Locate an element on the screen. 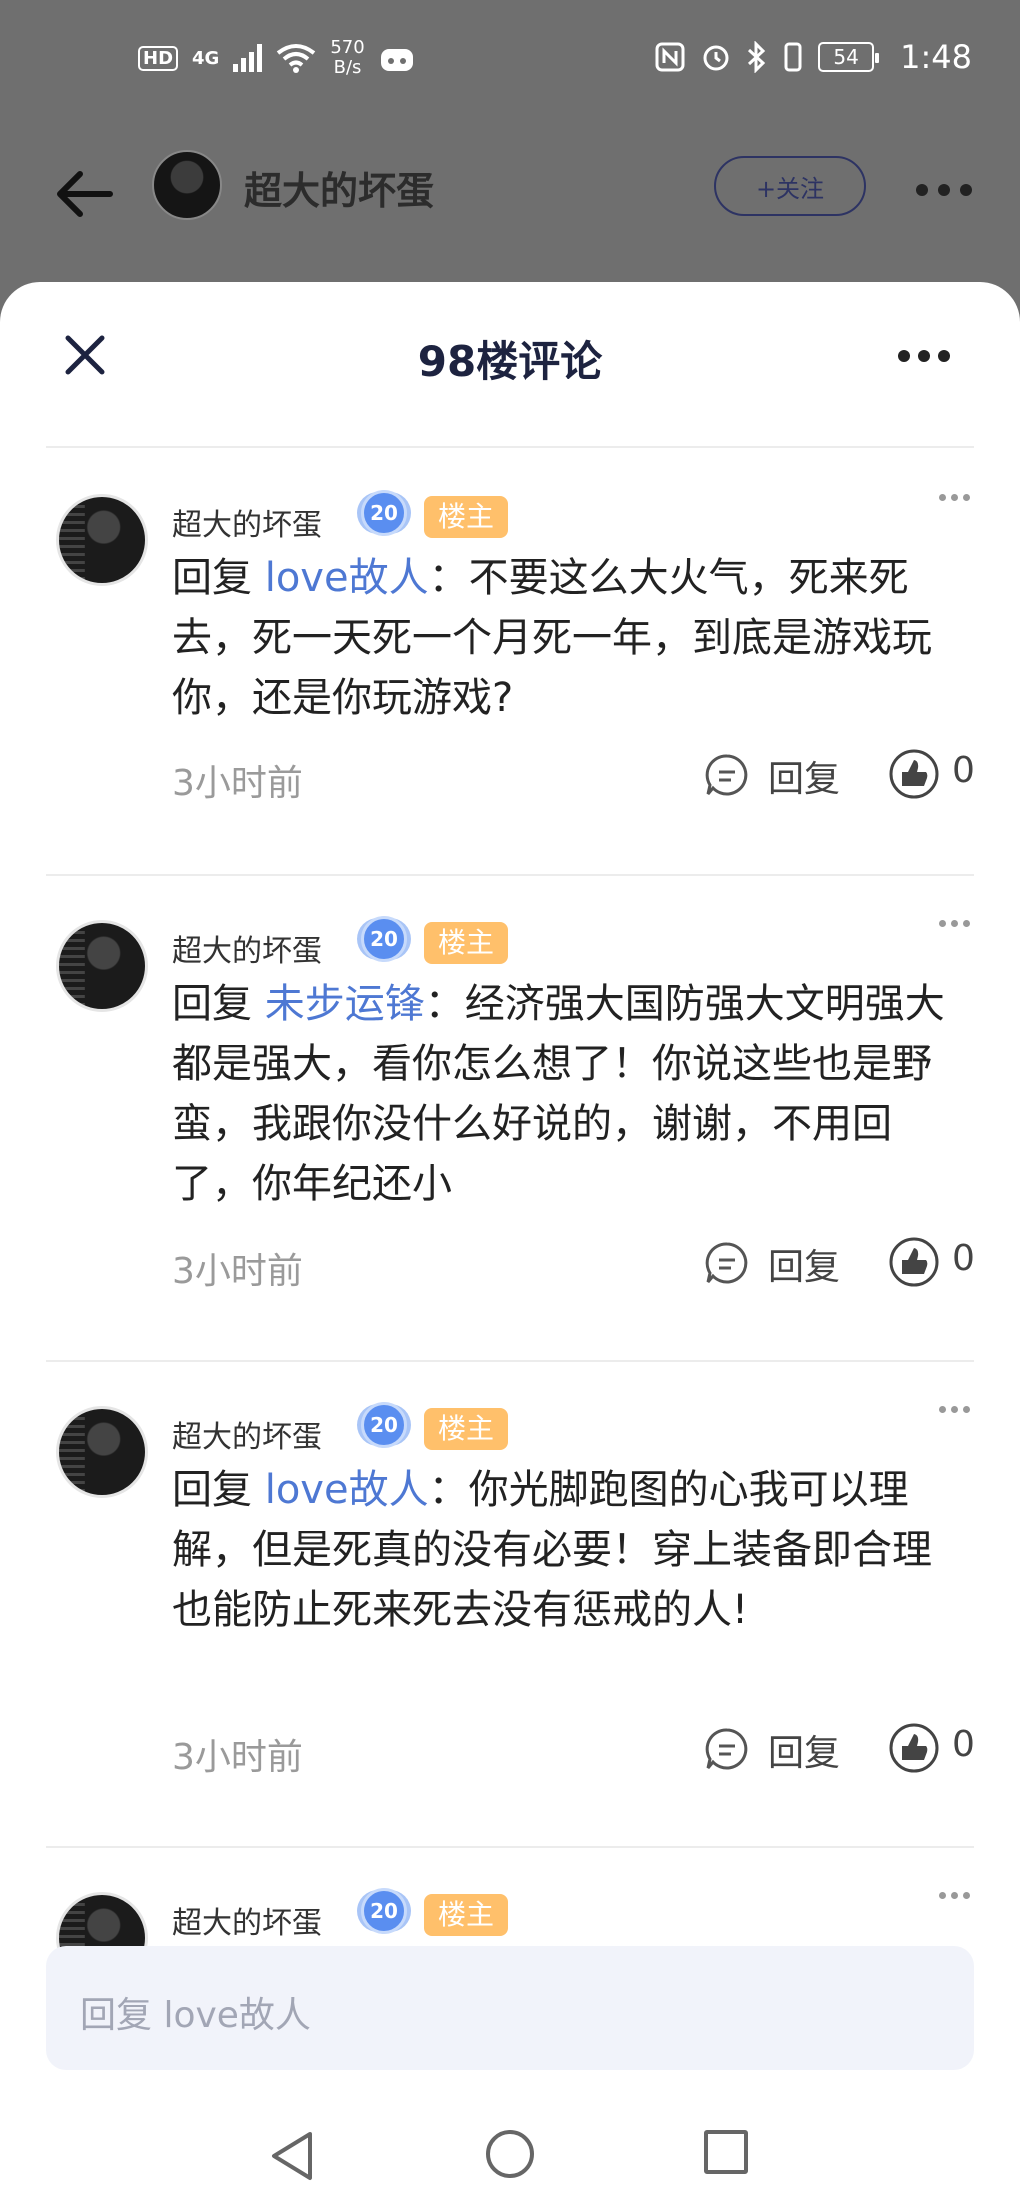 This screenshot has width=1020, height=2210. nfc-icon is located at coordinates (670, 57).